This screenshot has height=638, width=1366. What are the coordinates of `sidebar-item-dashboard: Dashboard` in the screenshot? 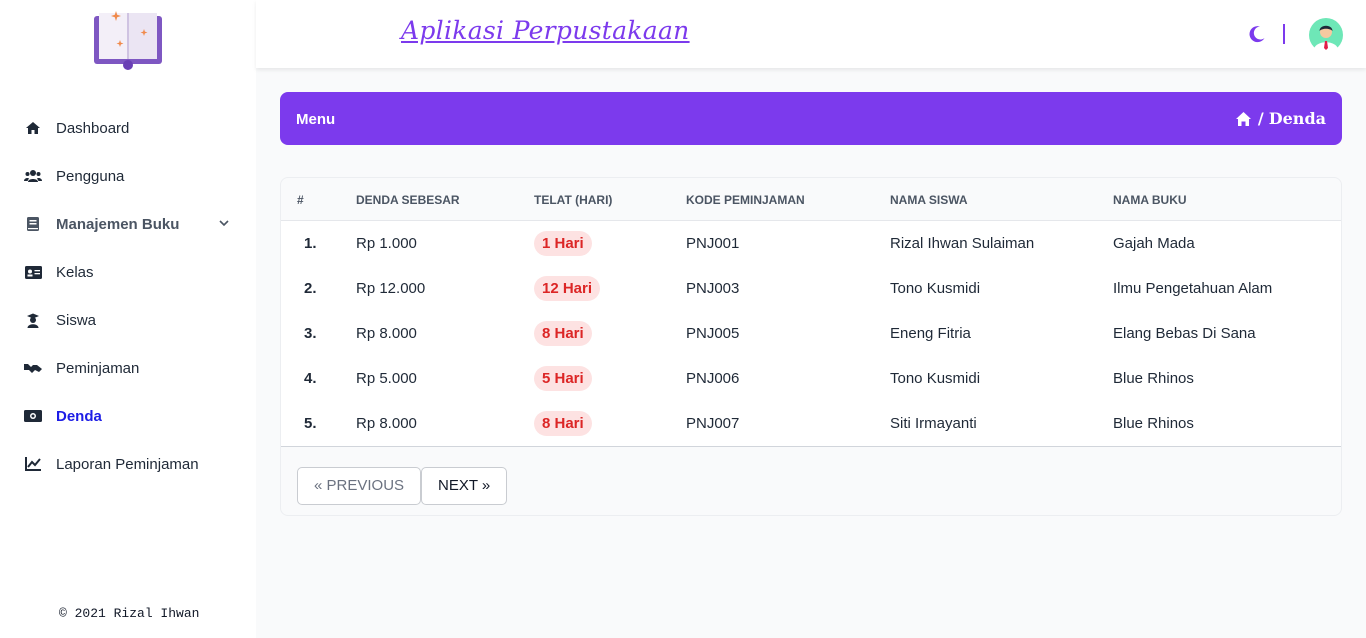 It's located at (128, 128).